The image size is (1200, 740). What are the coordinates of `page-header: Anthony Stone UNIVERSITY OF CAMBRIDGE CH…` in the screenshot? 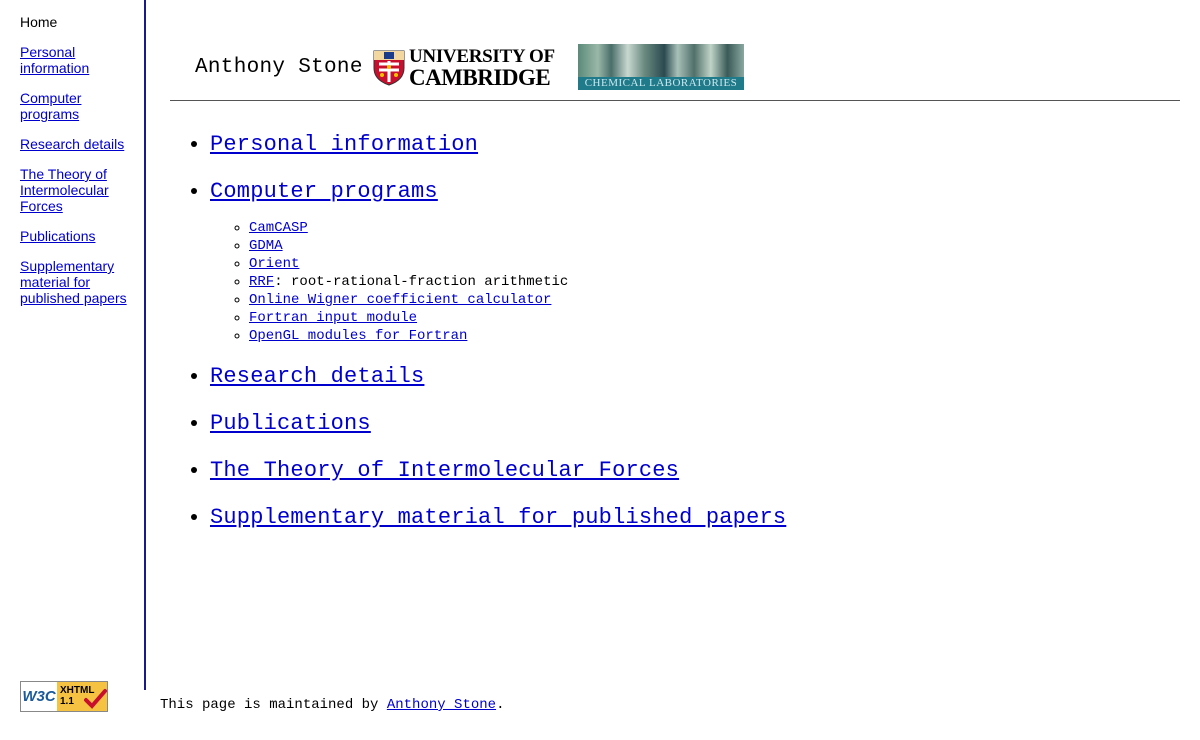 It's located at (675, 70).